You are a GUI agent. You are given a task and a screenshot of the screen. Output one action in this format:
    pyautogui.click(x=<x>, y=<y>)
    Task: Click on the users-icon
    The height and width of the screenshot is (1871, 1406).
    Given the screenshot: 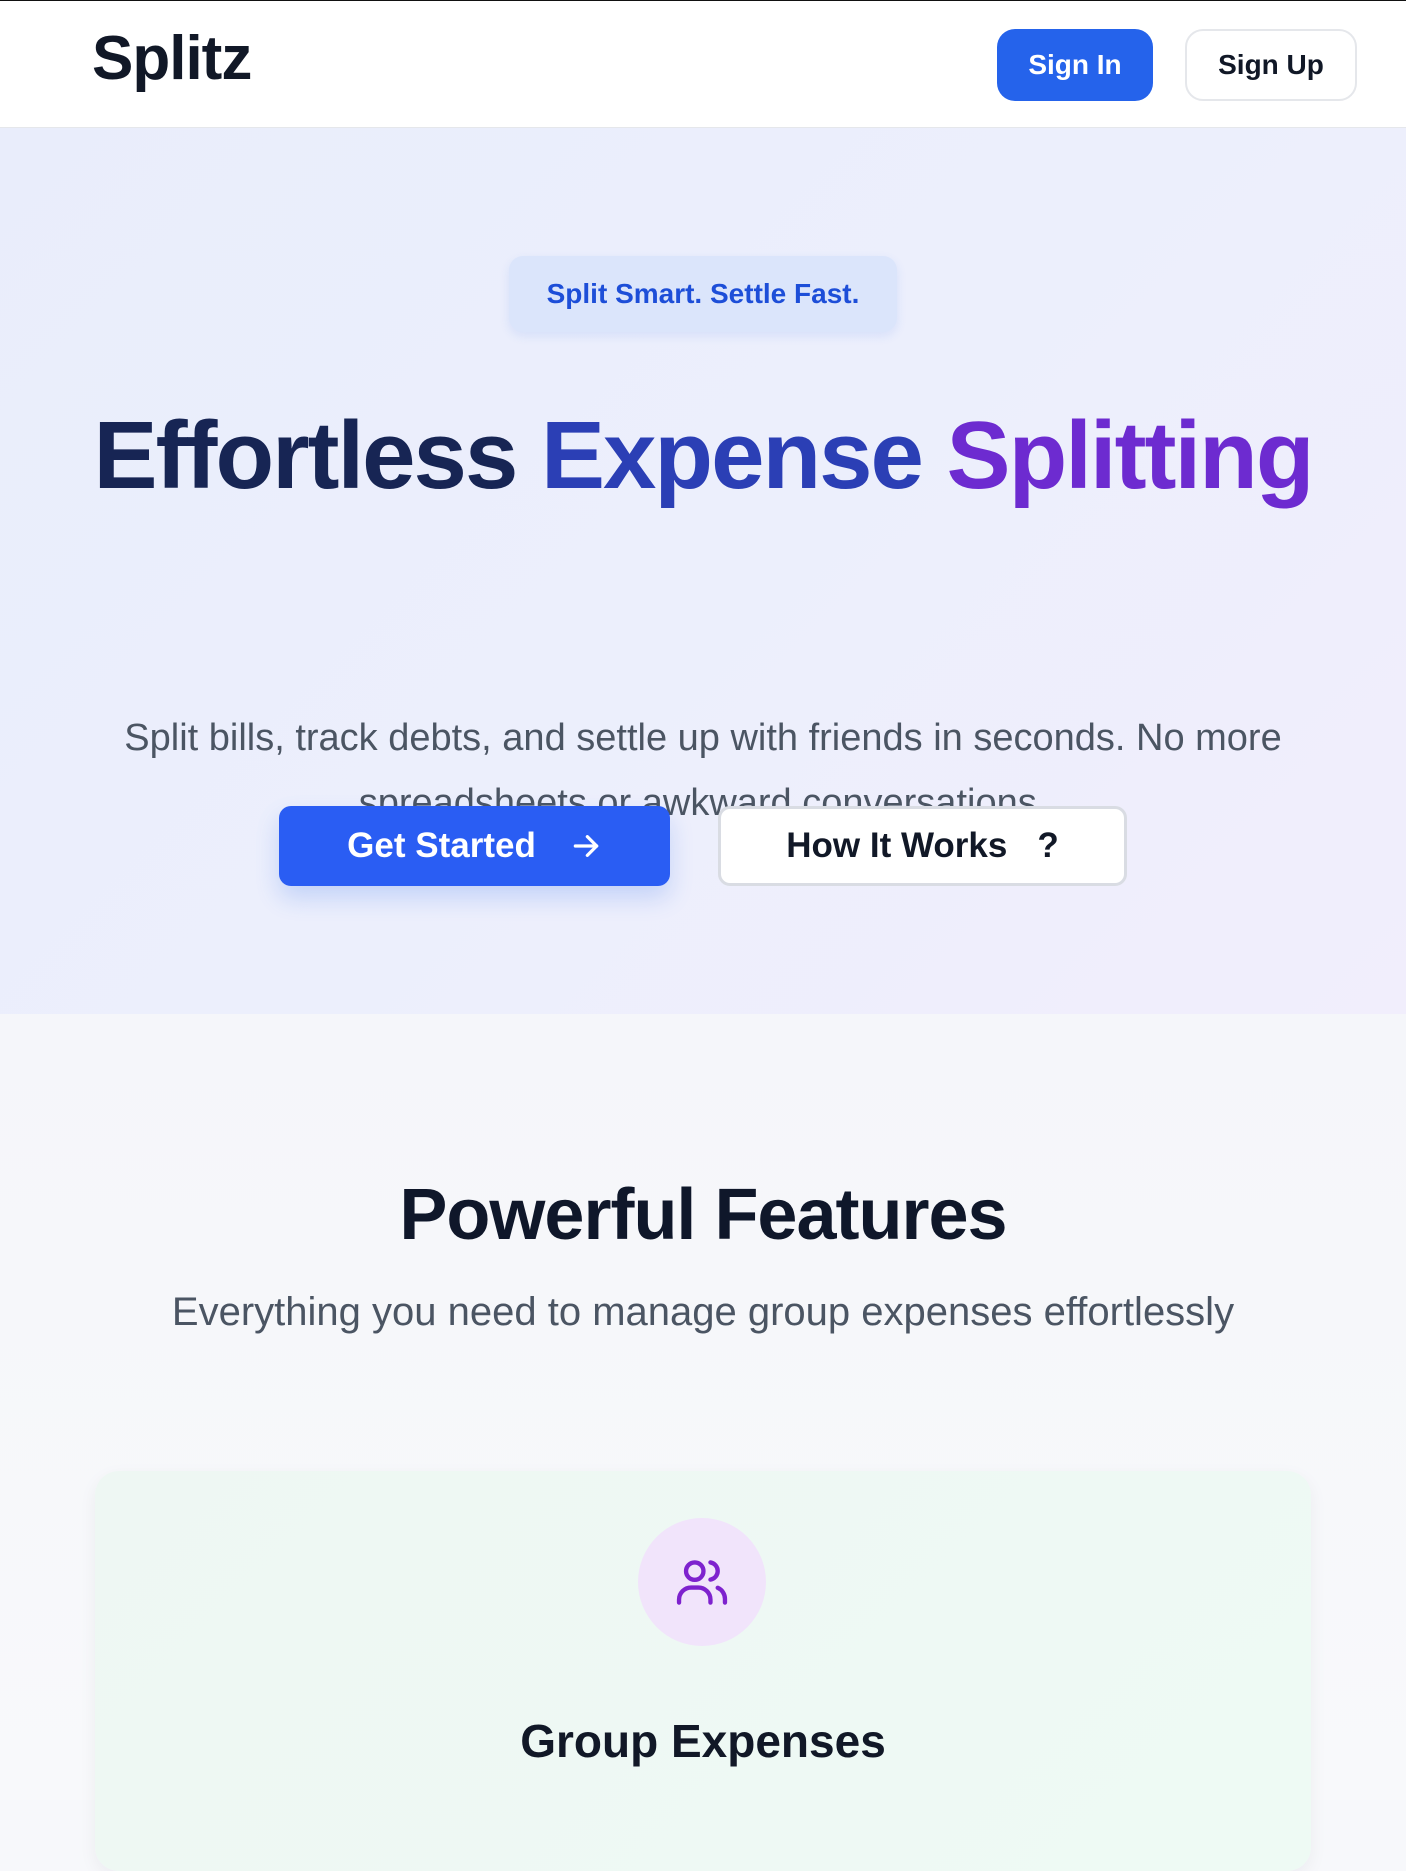 What is the action you would take?
    pyautogui.click(x=702, y=1582)
    